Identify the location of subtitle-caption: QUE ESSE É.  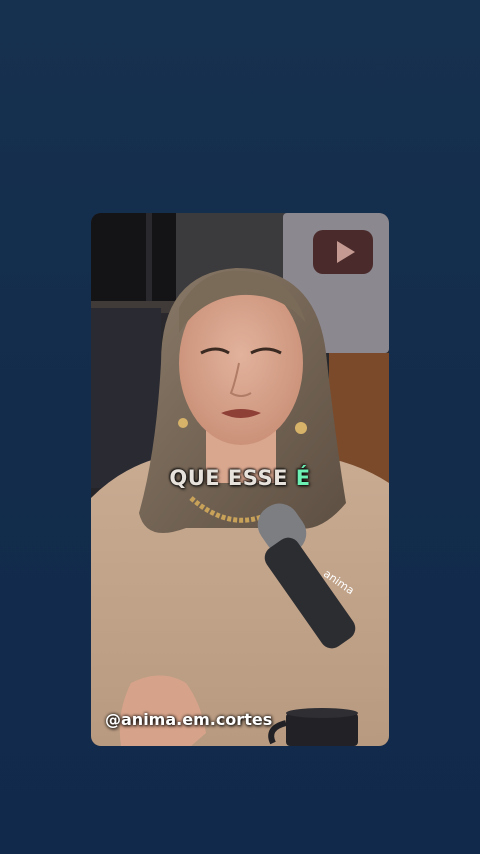
(240, 478).